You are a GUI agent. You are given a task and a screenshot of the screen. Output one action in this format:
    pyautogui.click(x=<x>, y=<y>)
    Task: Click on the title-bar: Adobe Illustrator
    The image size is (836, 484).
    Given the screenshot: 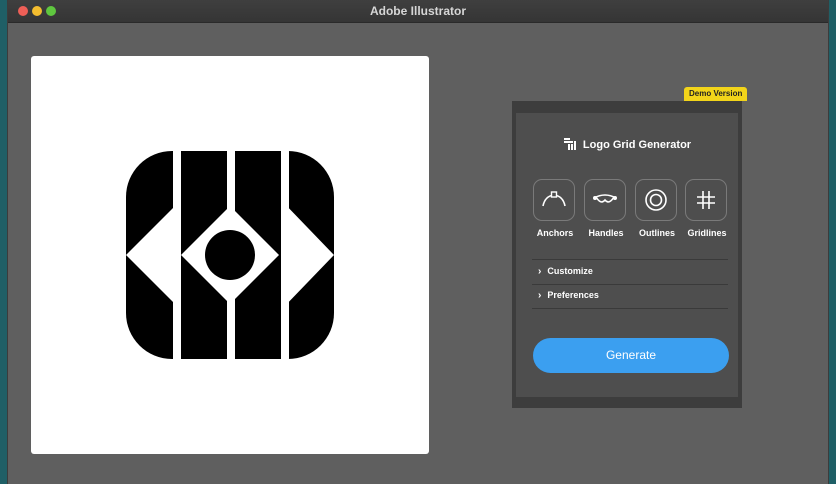 What is the action you would take?
    pyautogui.click(x=418, y=11)
    